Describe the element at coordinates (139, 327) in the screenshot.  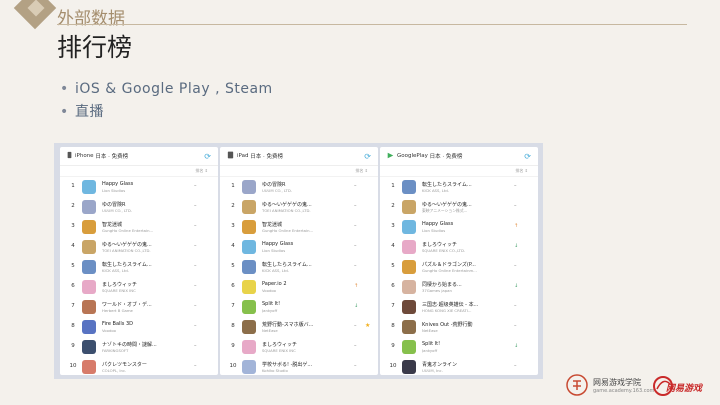
I see `table-row: 8 Fire Balls 3D Voodoo –` at that location.